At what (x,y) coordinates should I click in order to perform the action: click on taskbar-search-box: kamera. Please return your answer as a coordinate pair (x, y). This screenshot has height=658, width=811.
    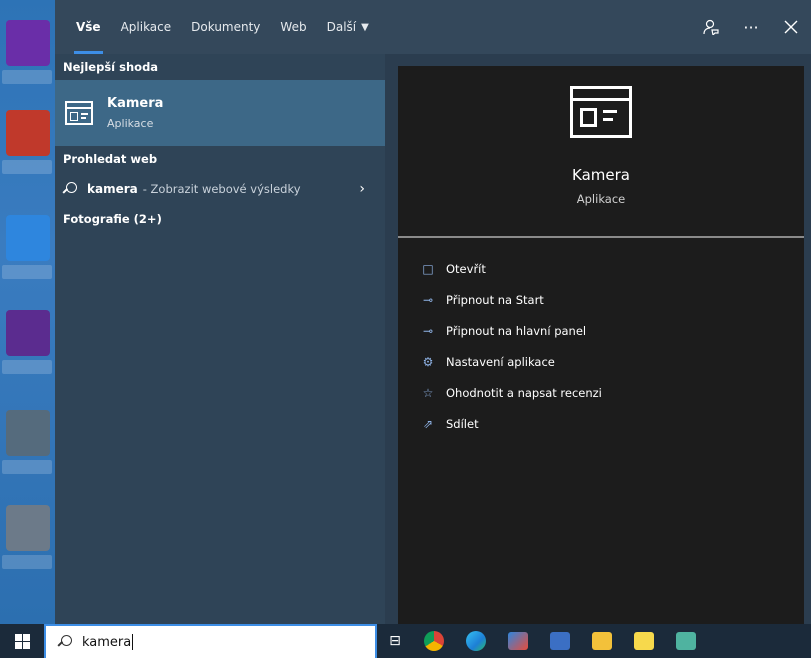
    Looking at the image, I should click on (210, 641).